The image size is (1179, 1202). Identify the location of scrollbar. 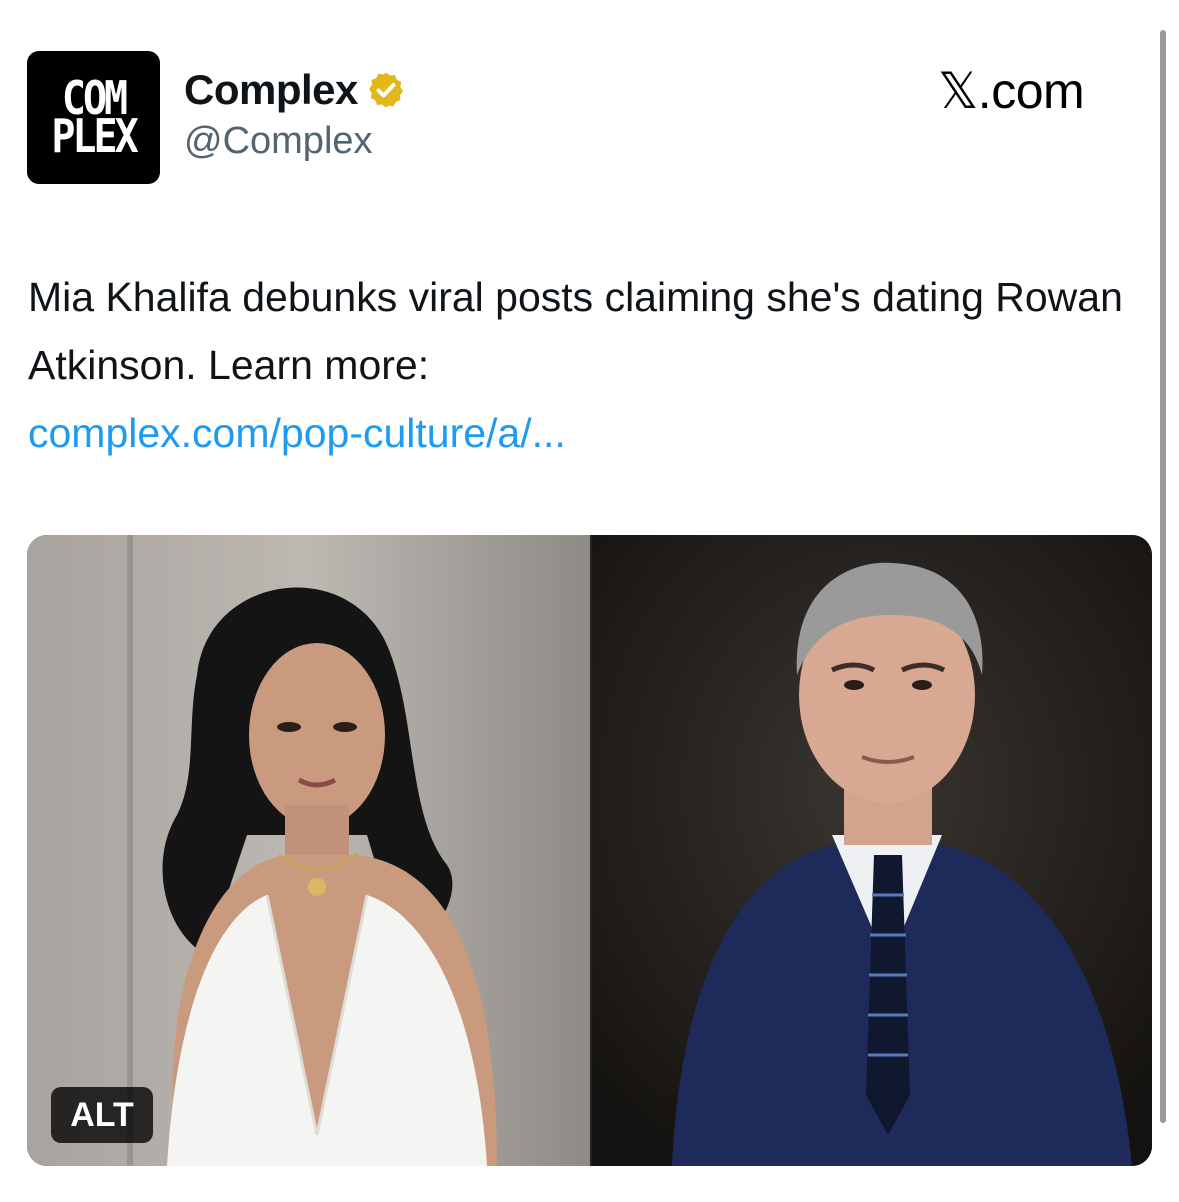
(1163, 576).